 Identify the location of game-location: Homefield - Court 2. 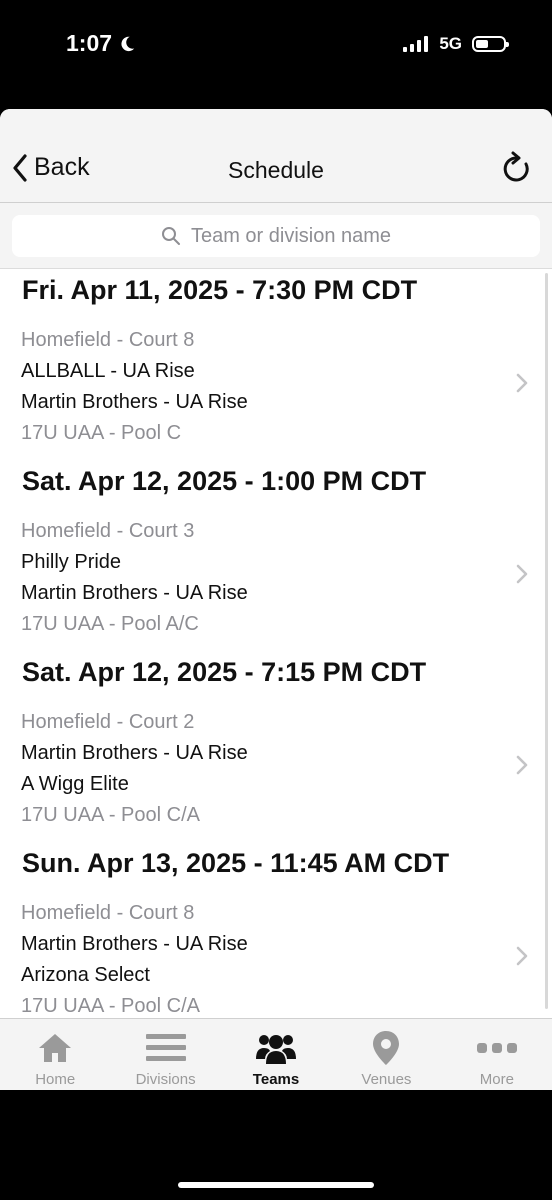
(108, 722).